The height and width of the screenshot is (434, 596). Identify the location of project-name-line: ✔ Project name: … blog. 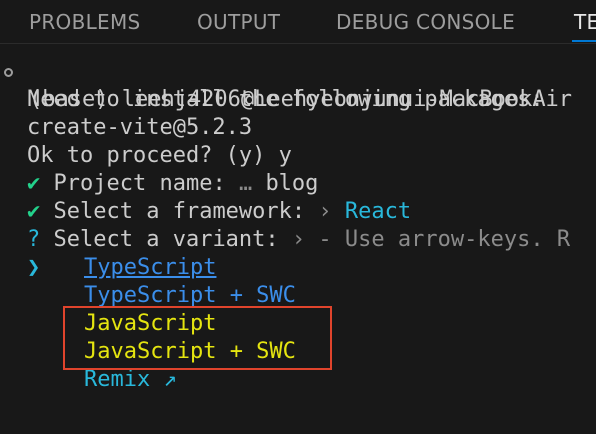
(172, 184).